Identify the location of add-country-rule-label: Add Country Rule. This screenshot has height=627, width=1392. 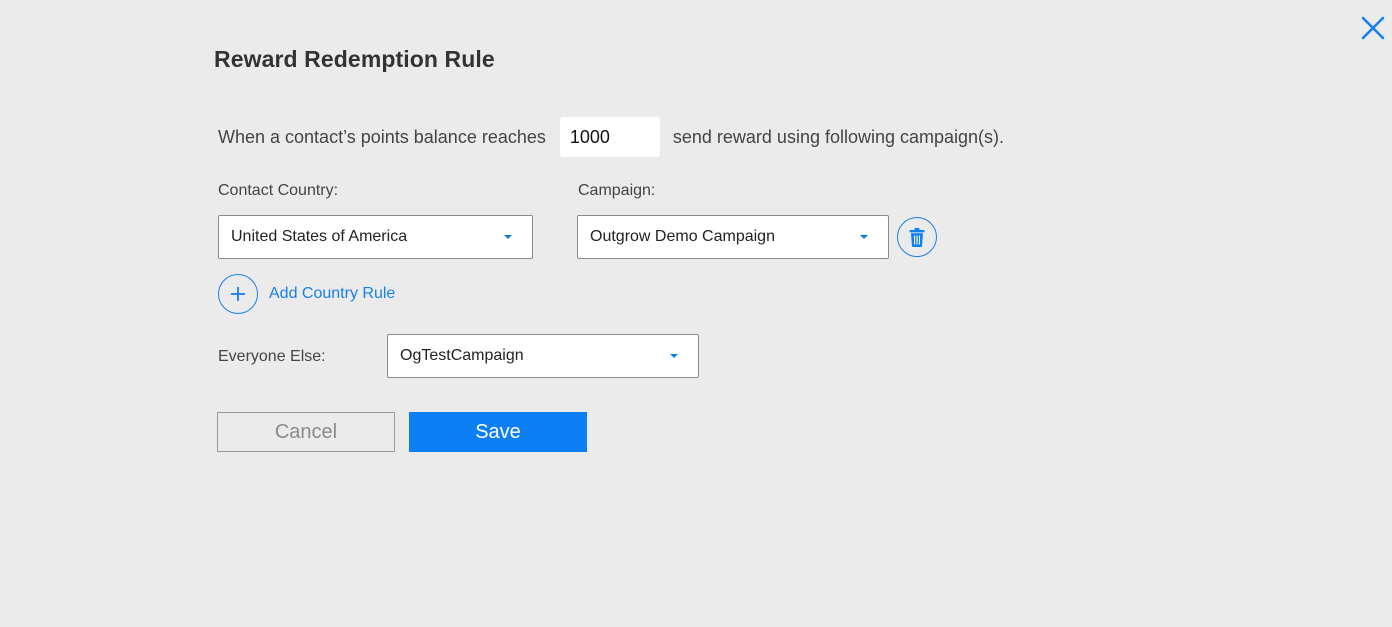
(332, 293).